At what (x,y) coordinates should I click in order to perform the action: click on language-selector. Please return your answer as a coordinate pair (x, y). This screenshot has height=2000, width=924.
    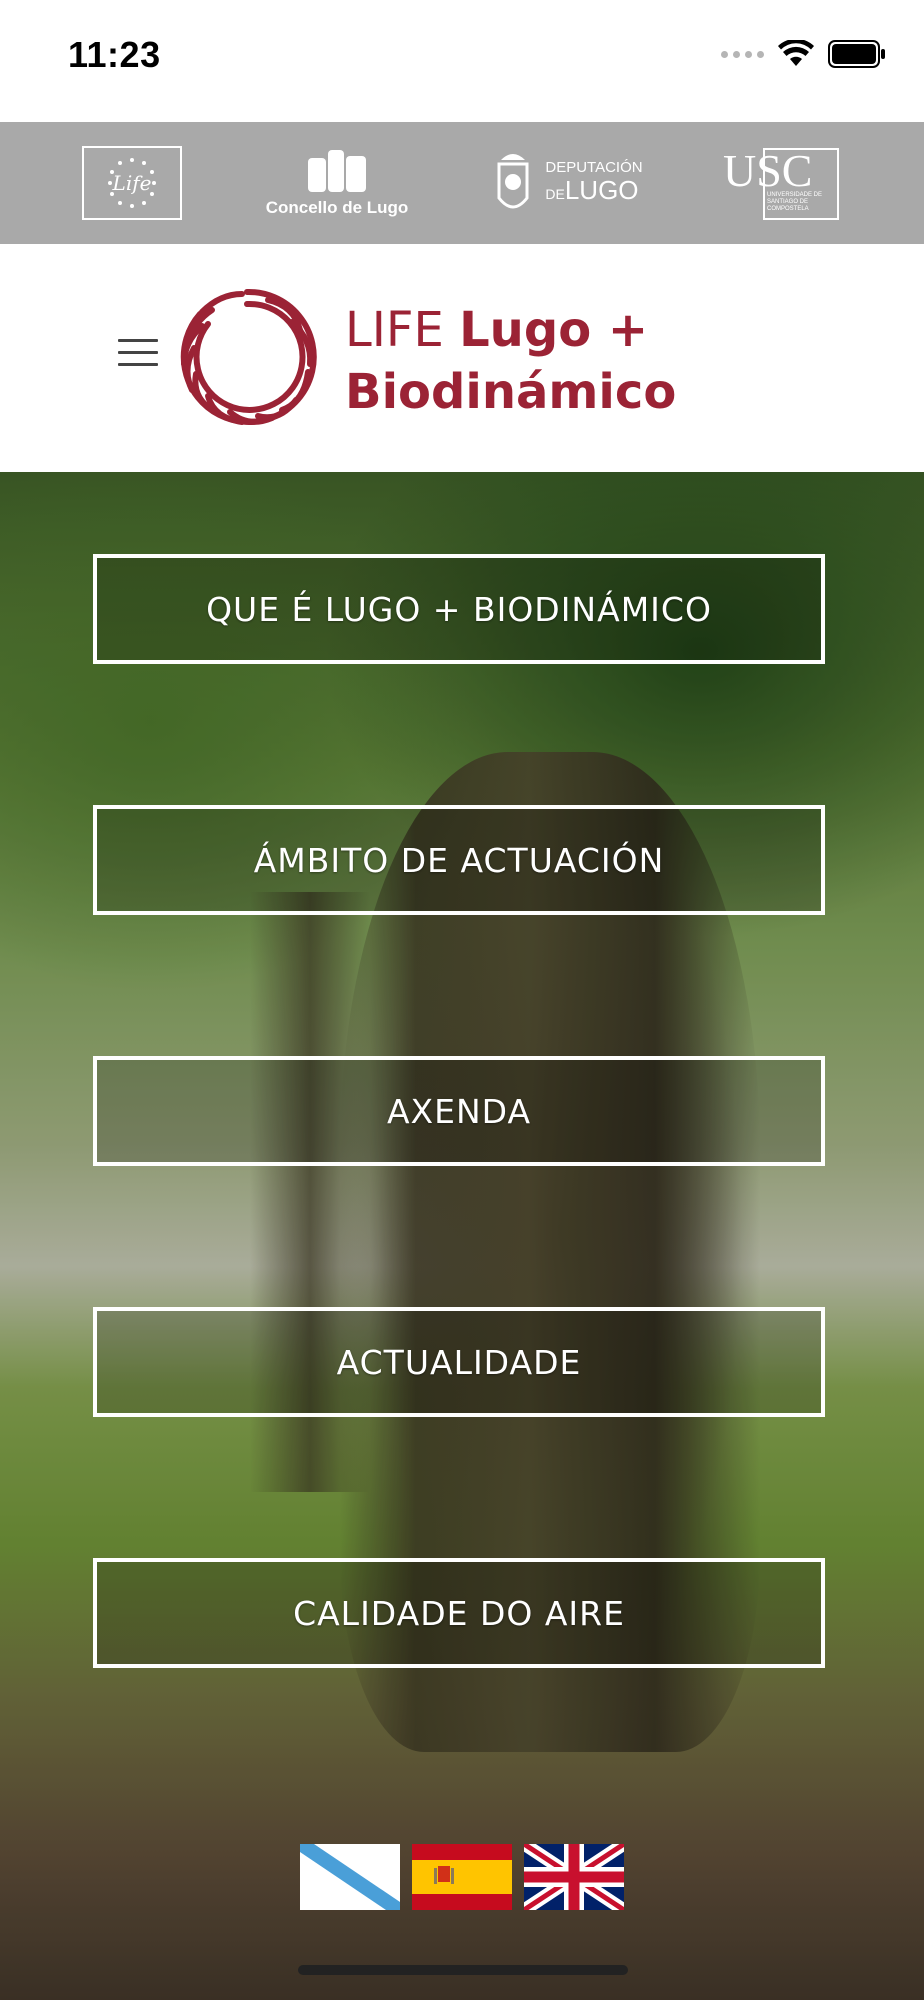
    Looking at the image, I should click on (462, 1877).